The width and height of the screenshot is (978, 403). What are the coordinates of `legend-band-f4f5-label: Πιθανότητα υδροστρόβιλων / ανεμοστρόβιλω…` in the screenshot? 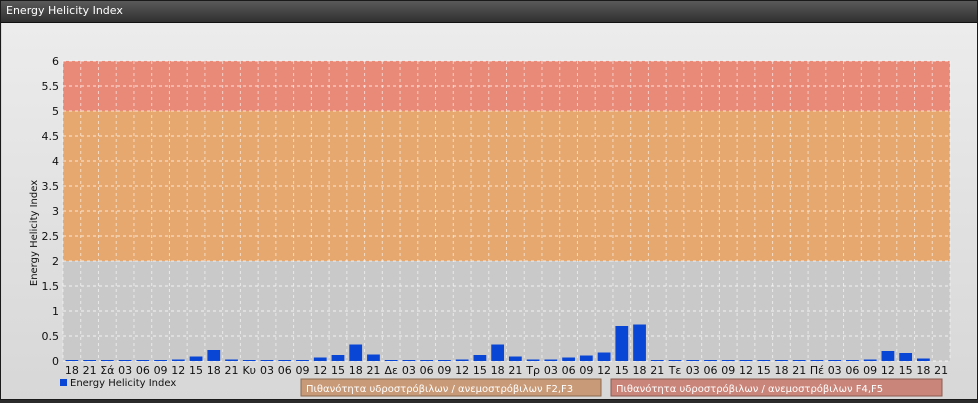 It's located at (749, 389).